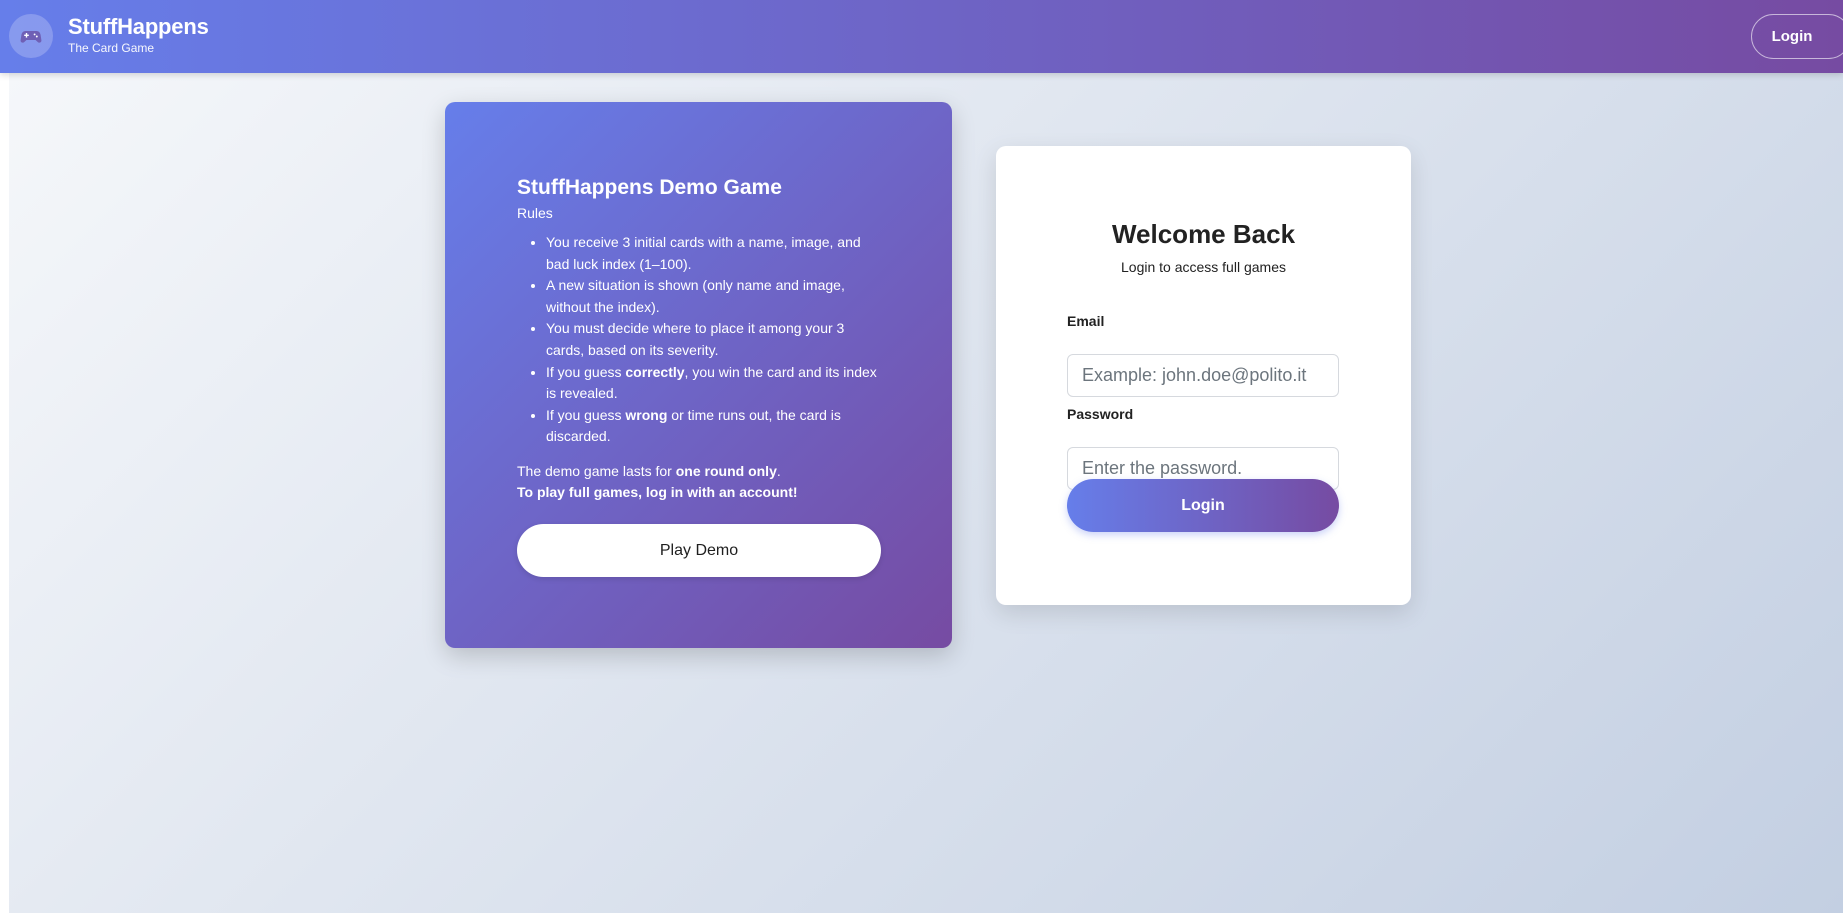  Describe the element at coordinates (655, 371) in the screenshot. I see `rule-emphasis: correctly` at that location.